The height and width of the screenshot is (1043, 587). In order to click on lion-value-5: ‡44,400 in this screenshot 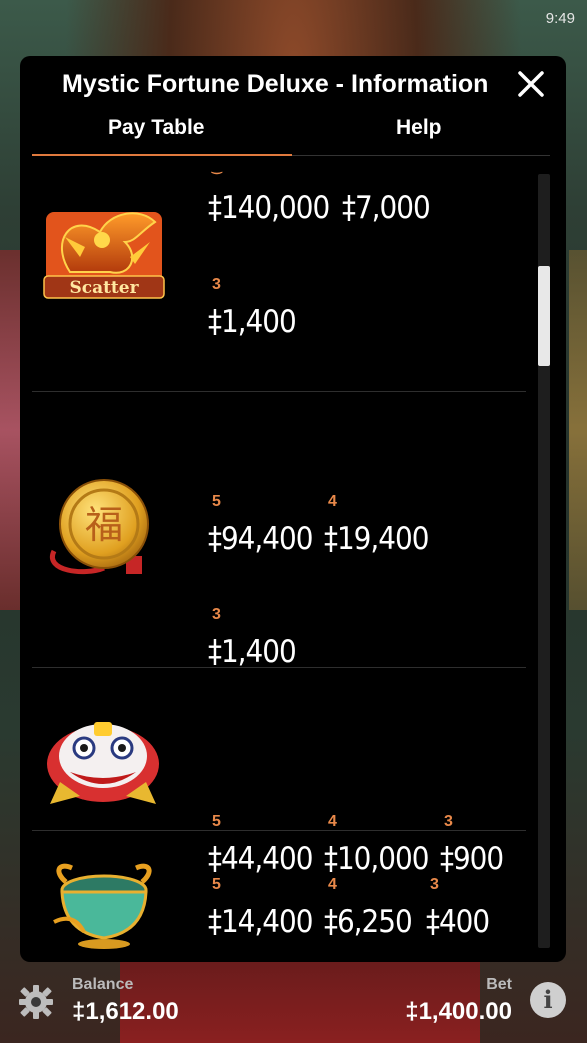, I will do `click(260, 859)`.